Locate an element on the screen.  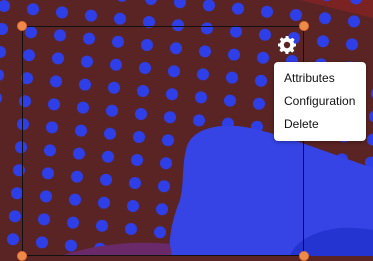
menu-item-configuration: Configuration is located at coordinates (320, 101).